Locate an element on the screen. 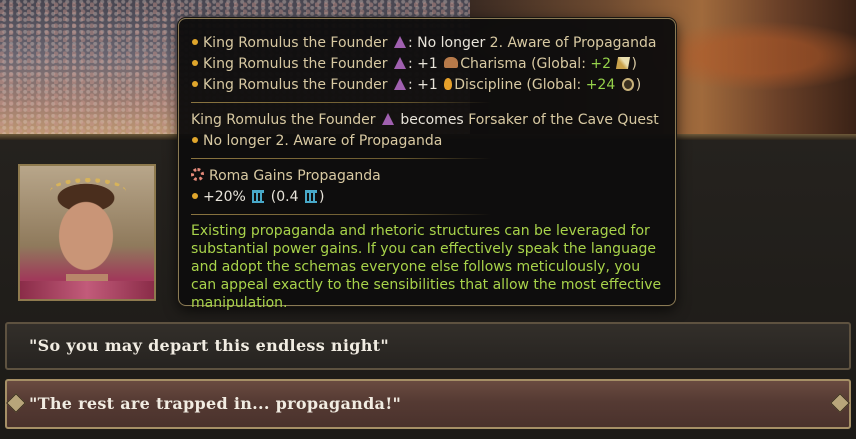 Image resolution: width=856 pixels, height=439 pixels. gain-value-row: +20% (0.4 ) is located at coordinates (427, 197).